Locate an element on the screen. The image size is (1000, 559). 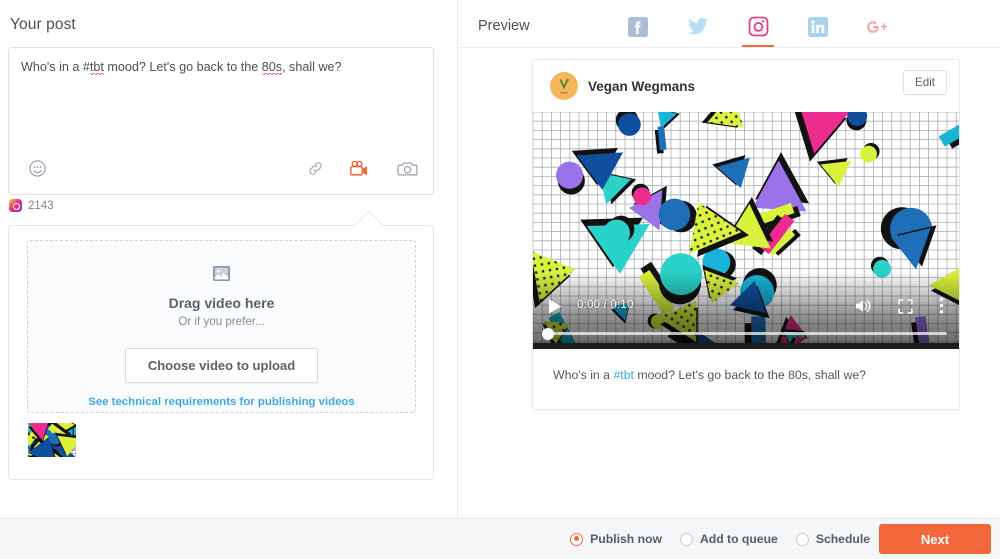
radio-schedule: Schedule is located at coordinates (832, 539).